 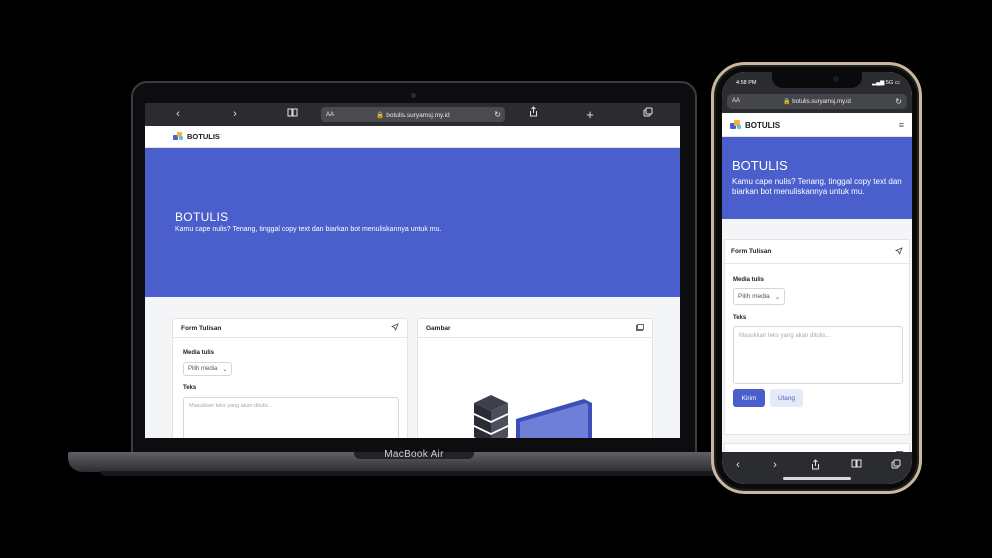 I want to click on mobile-url-bar: AA 🔒 botulis.suryamsj.my.id ↻, so click(x=817, y=102).